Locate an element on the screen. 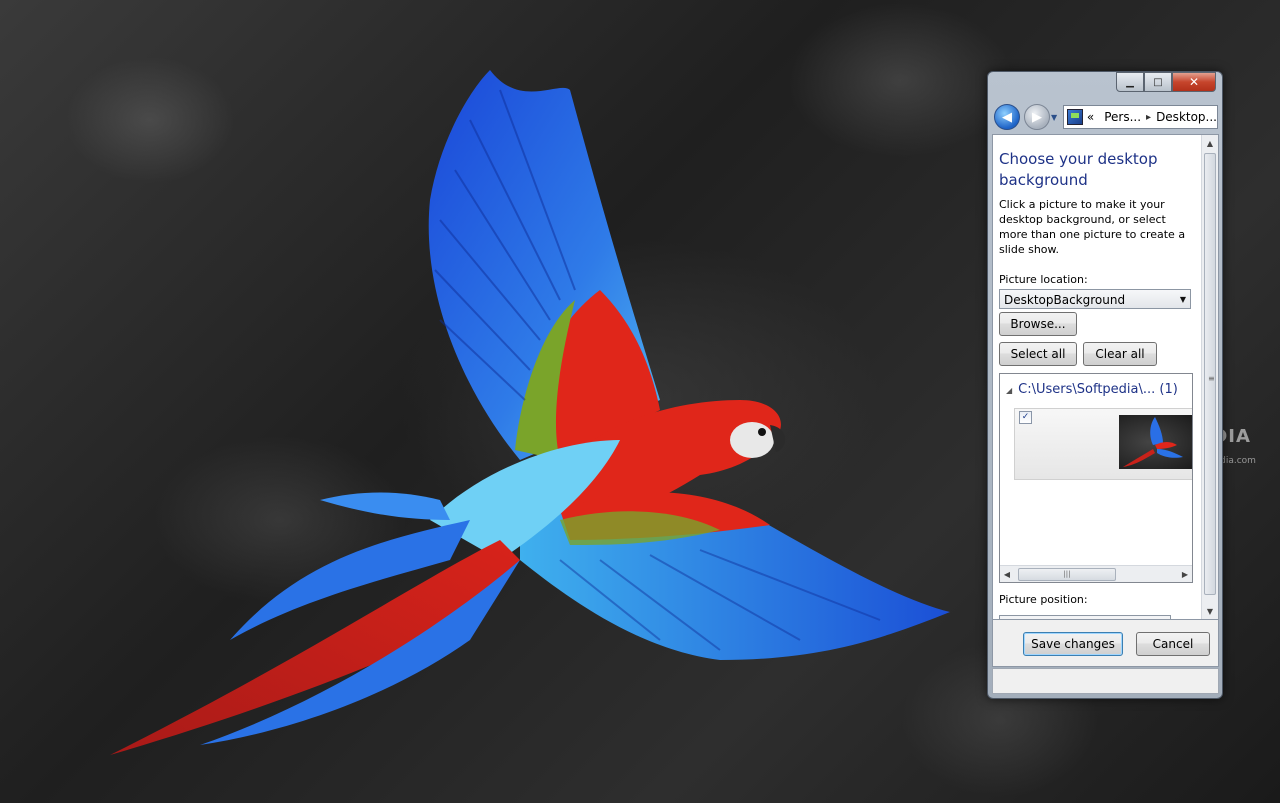 This screenshot has height=803, width=1280. control-panel-icon is located at coordinates (1075, 117).